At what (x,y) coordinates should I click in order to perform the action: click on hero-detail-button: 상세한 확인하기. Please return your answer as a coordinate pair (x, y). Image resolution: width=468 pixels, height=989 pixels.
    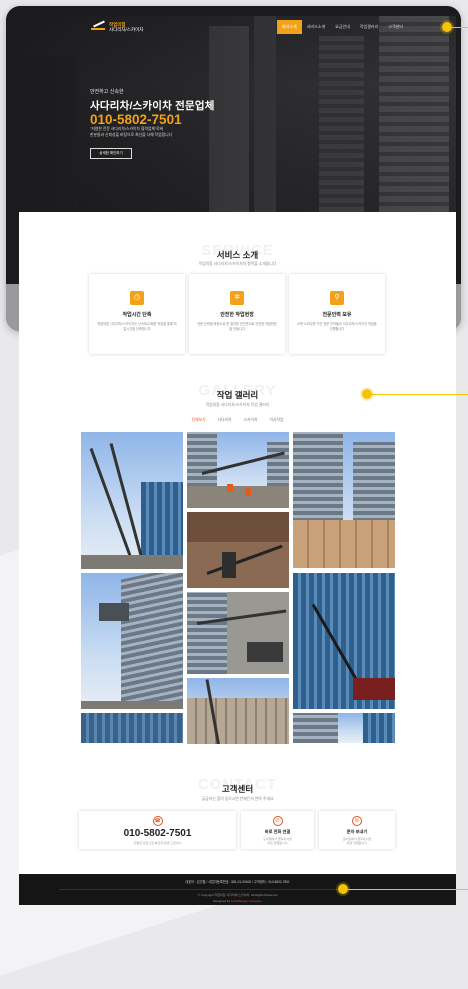
    Looking at the image, I should click on (111, 153).